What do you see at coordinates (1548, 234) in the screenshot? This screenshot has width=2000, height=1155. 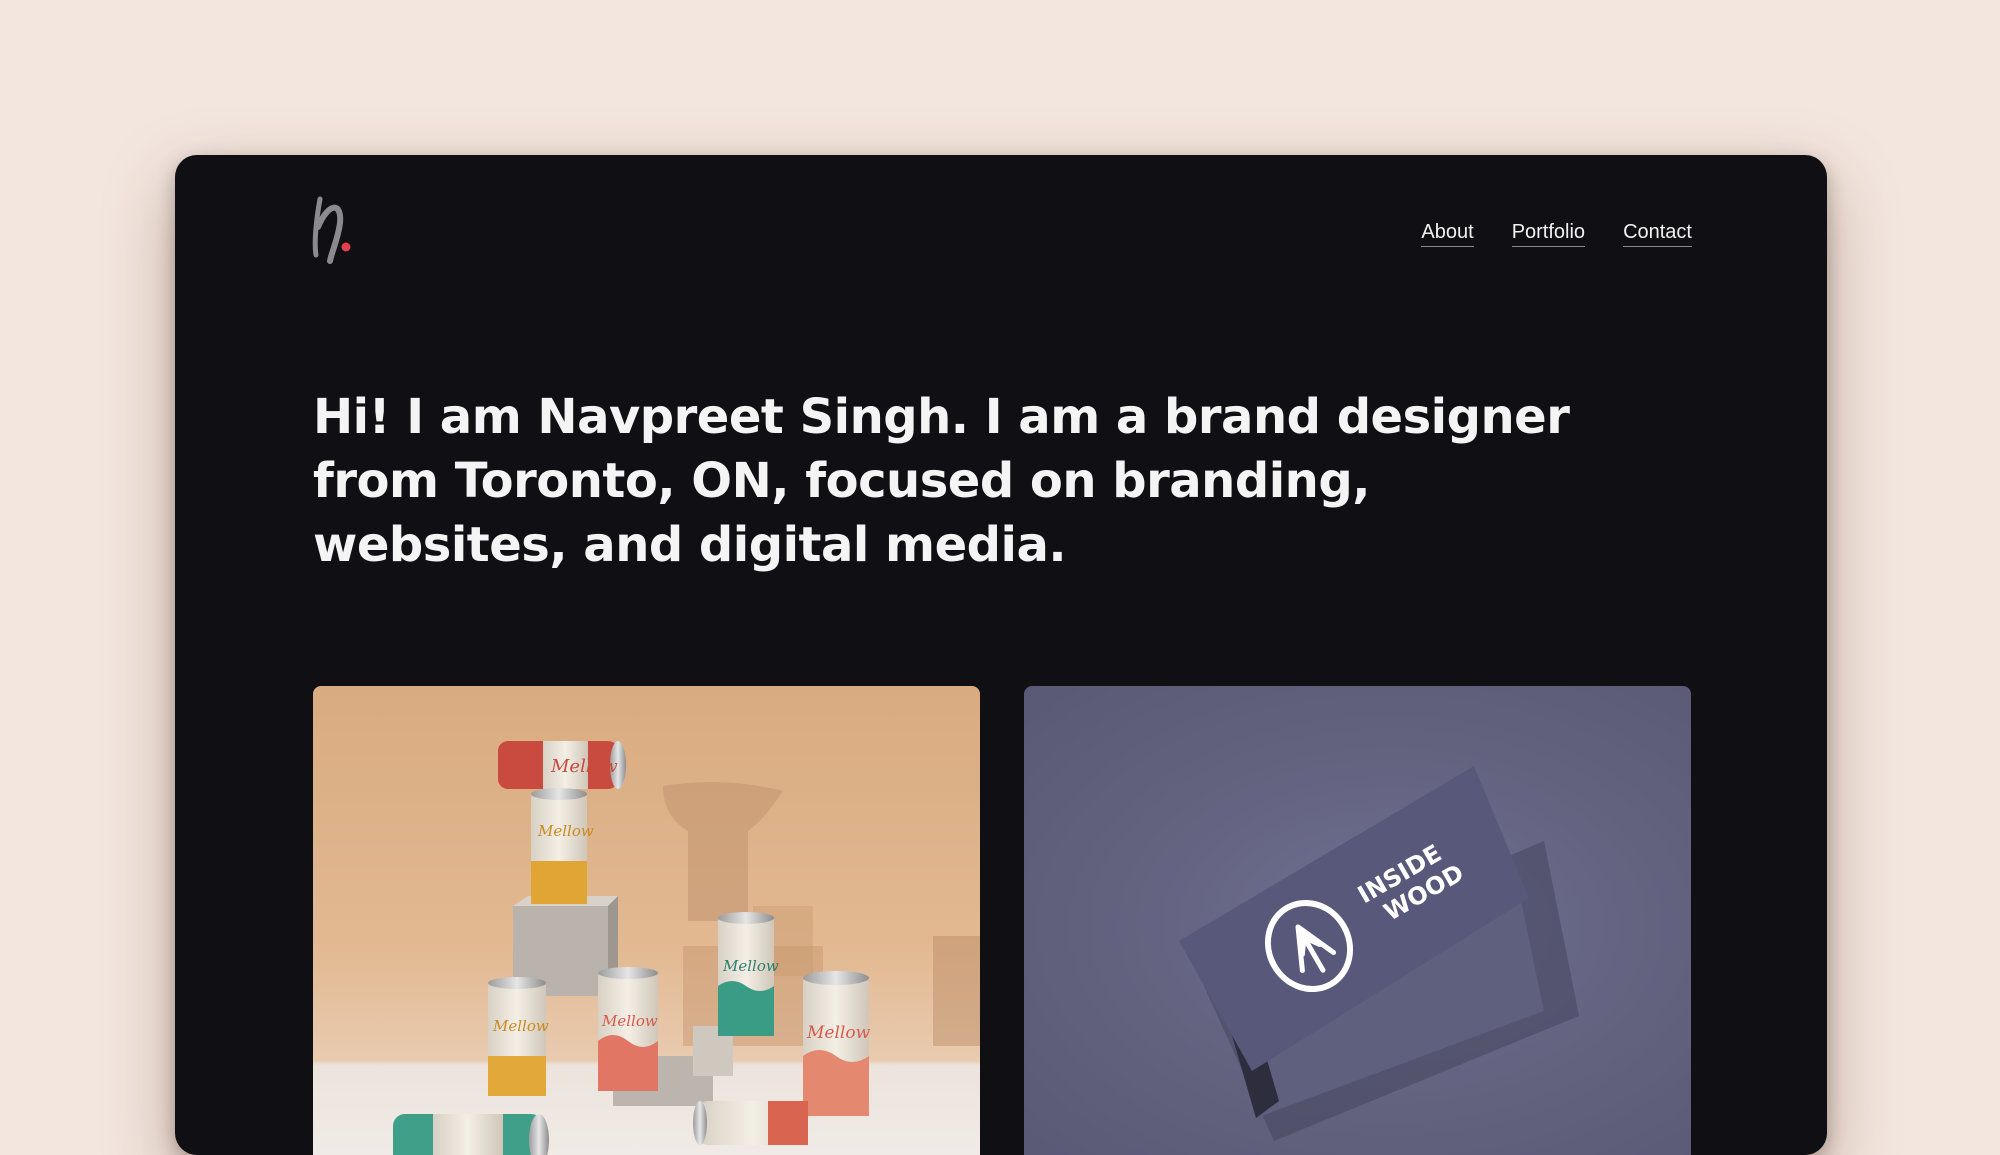 I see `nav-link-portfolio: Portfolio` at bounding box center [1548, 234].